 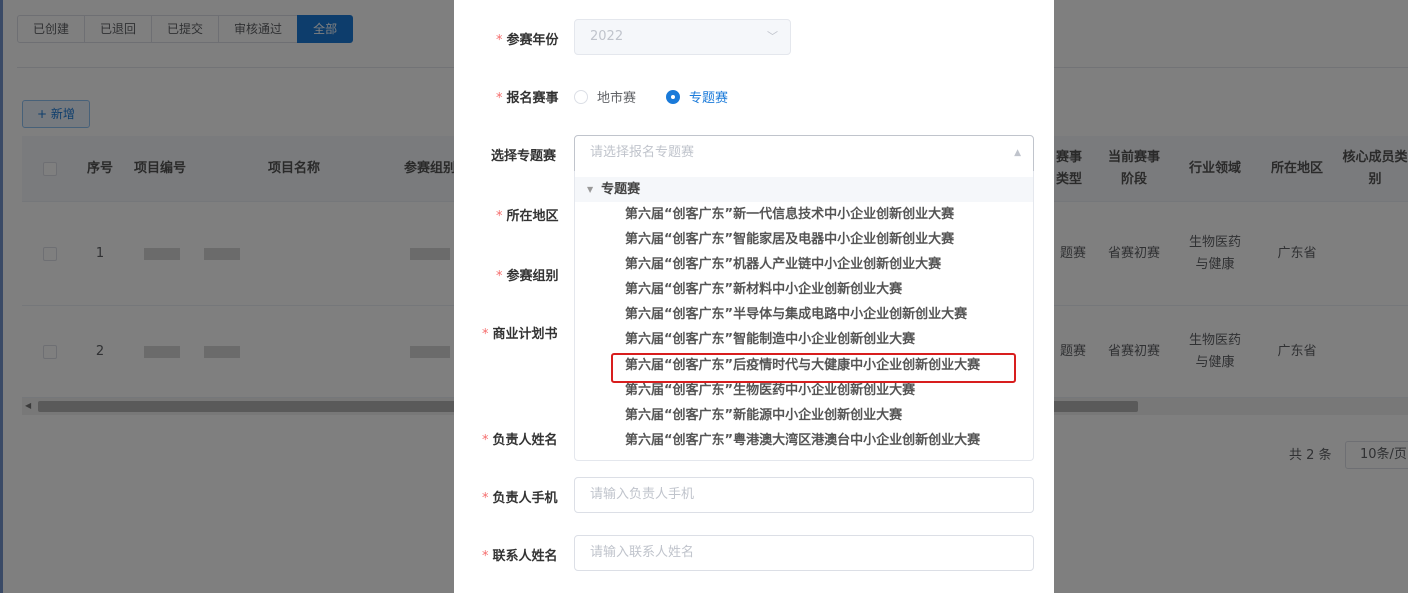 I want to click on leader-name-label: * 负责人姓名, so click(x=520, y=438).